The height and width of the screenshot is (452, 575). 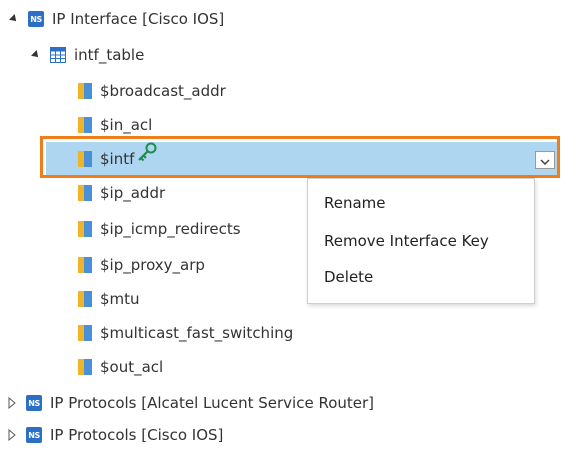 I want to click on tree-node-variable: $mtu, so click(x=109, y=299).